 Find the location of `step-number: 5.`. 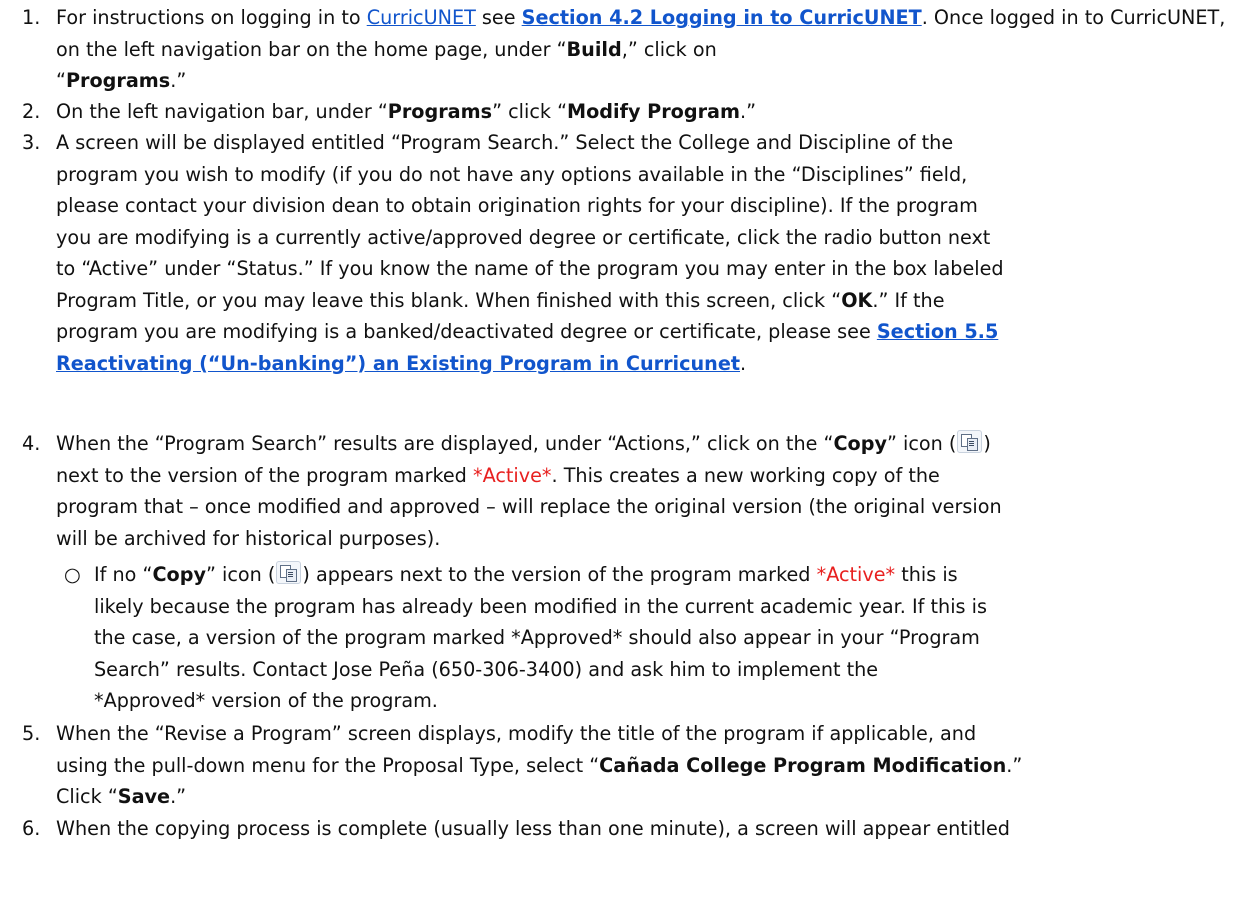

step-number: 5. is located at coordinates (31, 733).